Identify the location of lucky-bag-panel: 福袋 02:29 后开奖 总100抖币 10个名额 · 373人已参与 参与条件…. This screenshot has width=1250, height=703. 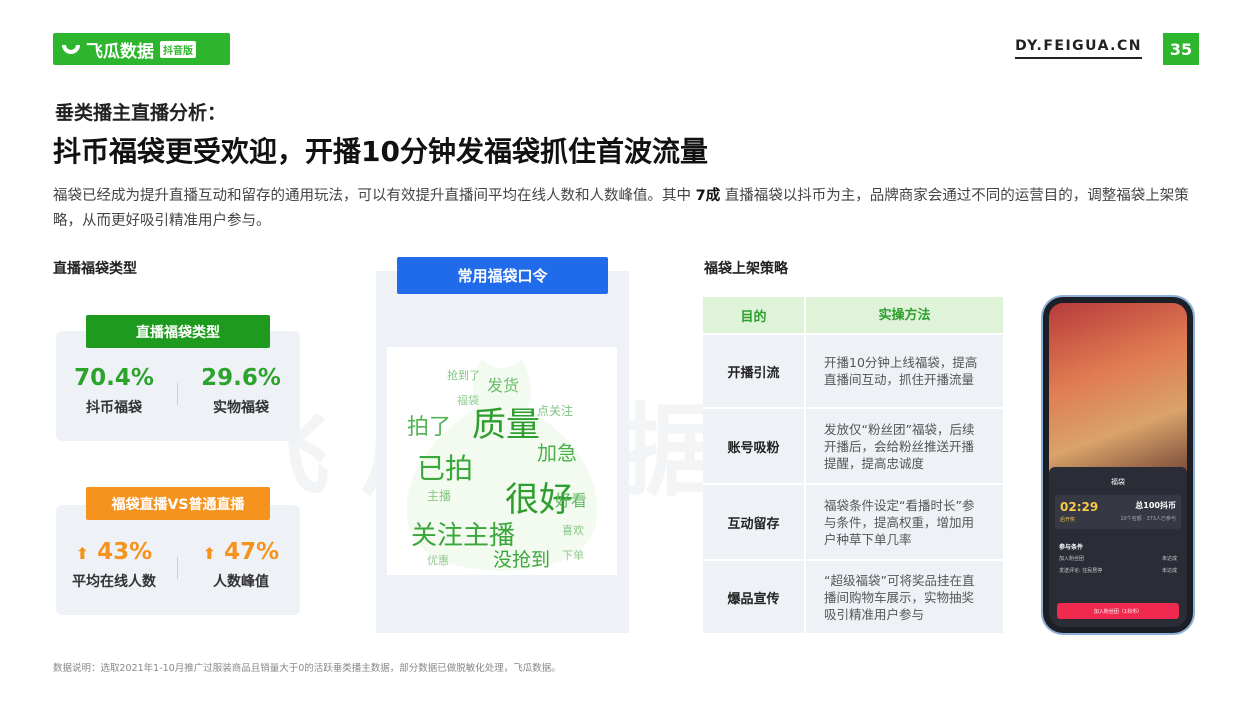
(1118, 547).